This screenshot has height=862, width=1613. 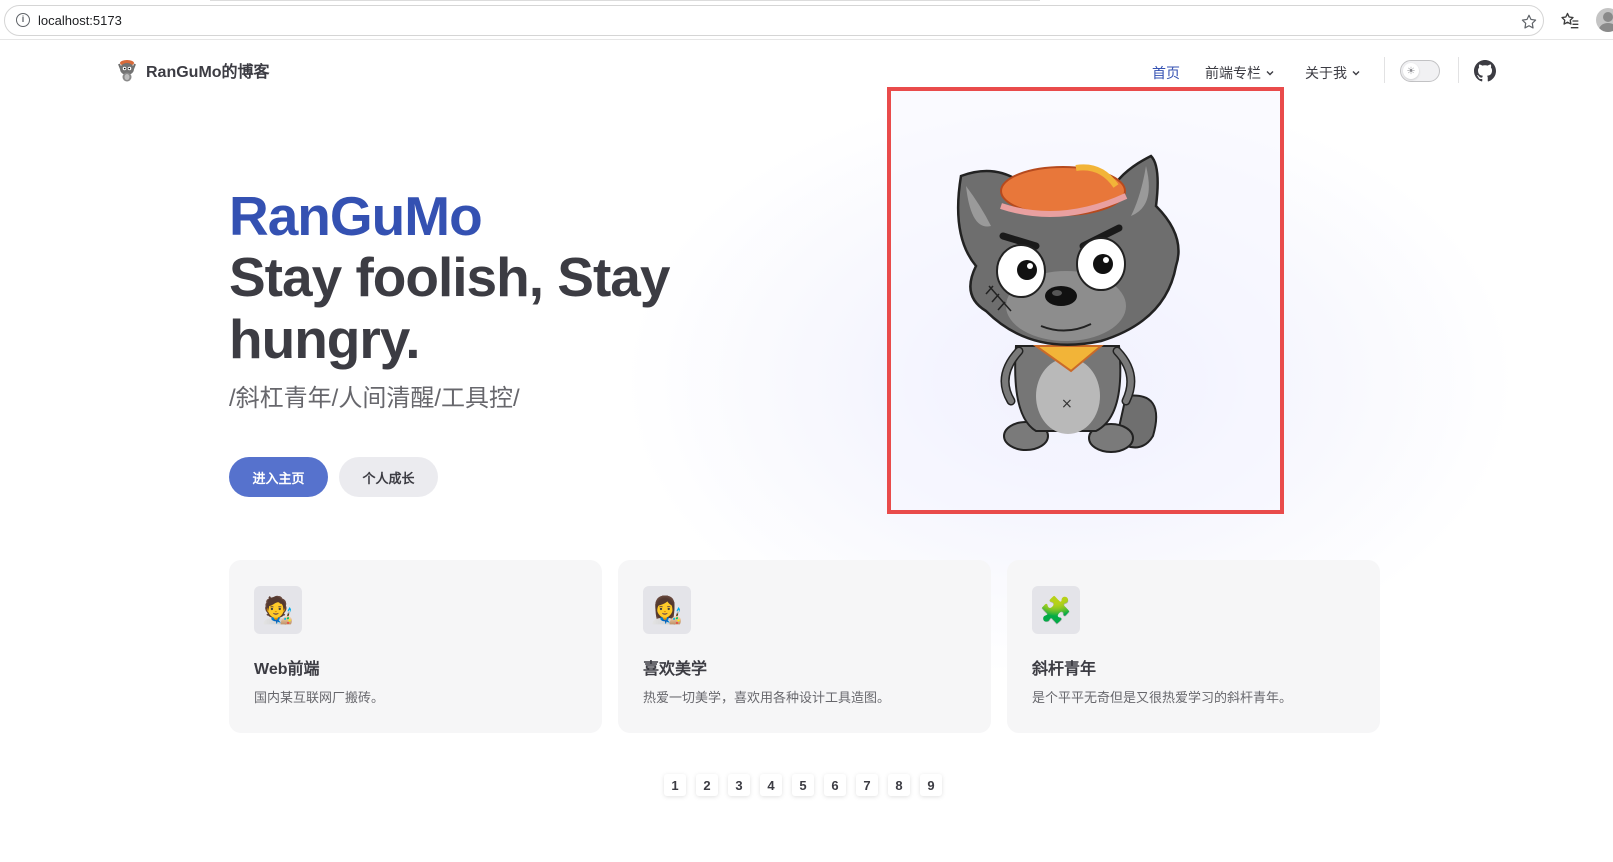 What do you see at coordinates (80, 20) in the screenshot?
I see `url-text: localhost:5173` at bounding box center [80, 20].